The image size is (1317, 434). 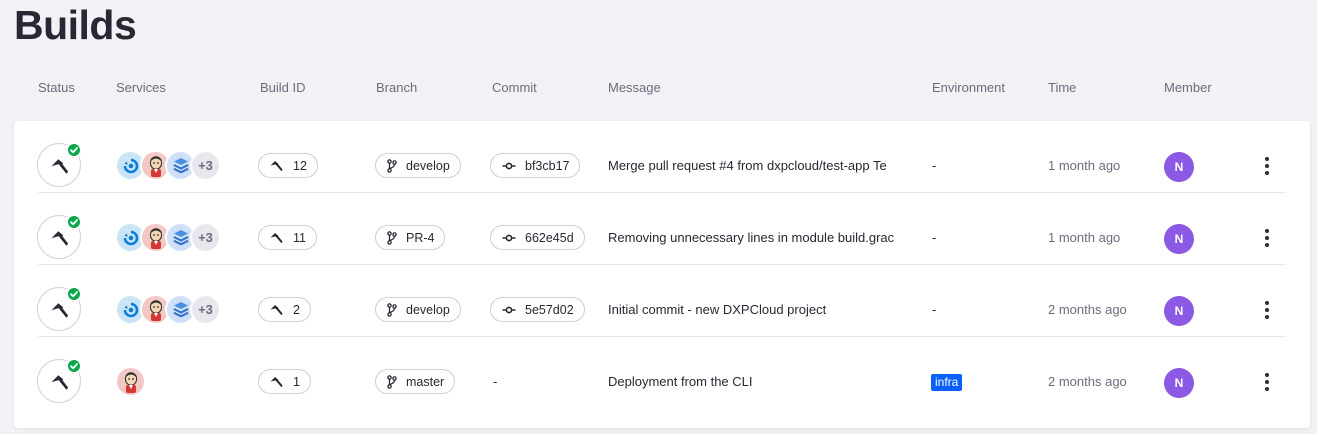 I want to click on commit-value: -, so click(x=495, y=381).